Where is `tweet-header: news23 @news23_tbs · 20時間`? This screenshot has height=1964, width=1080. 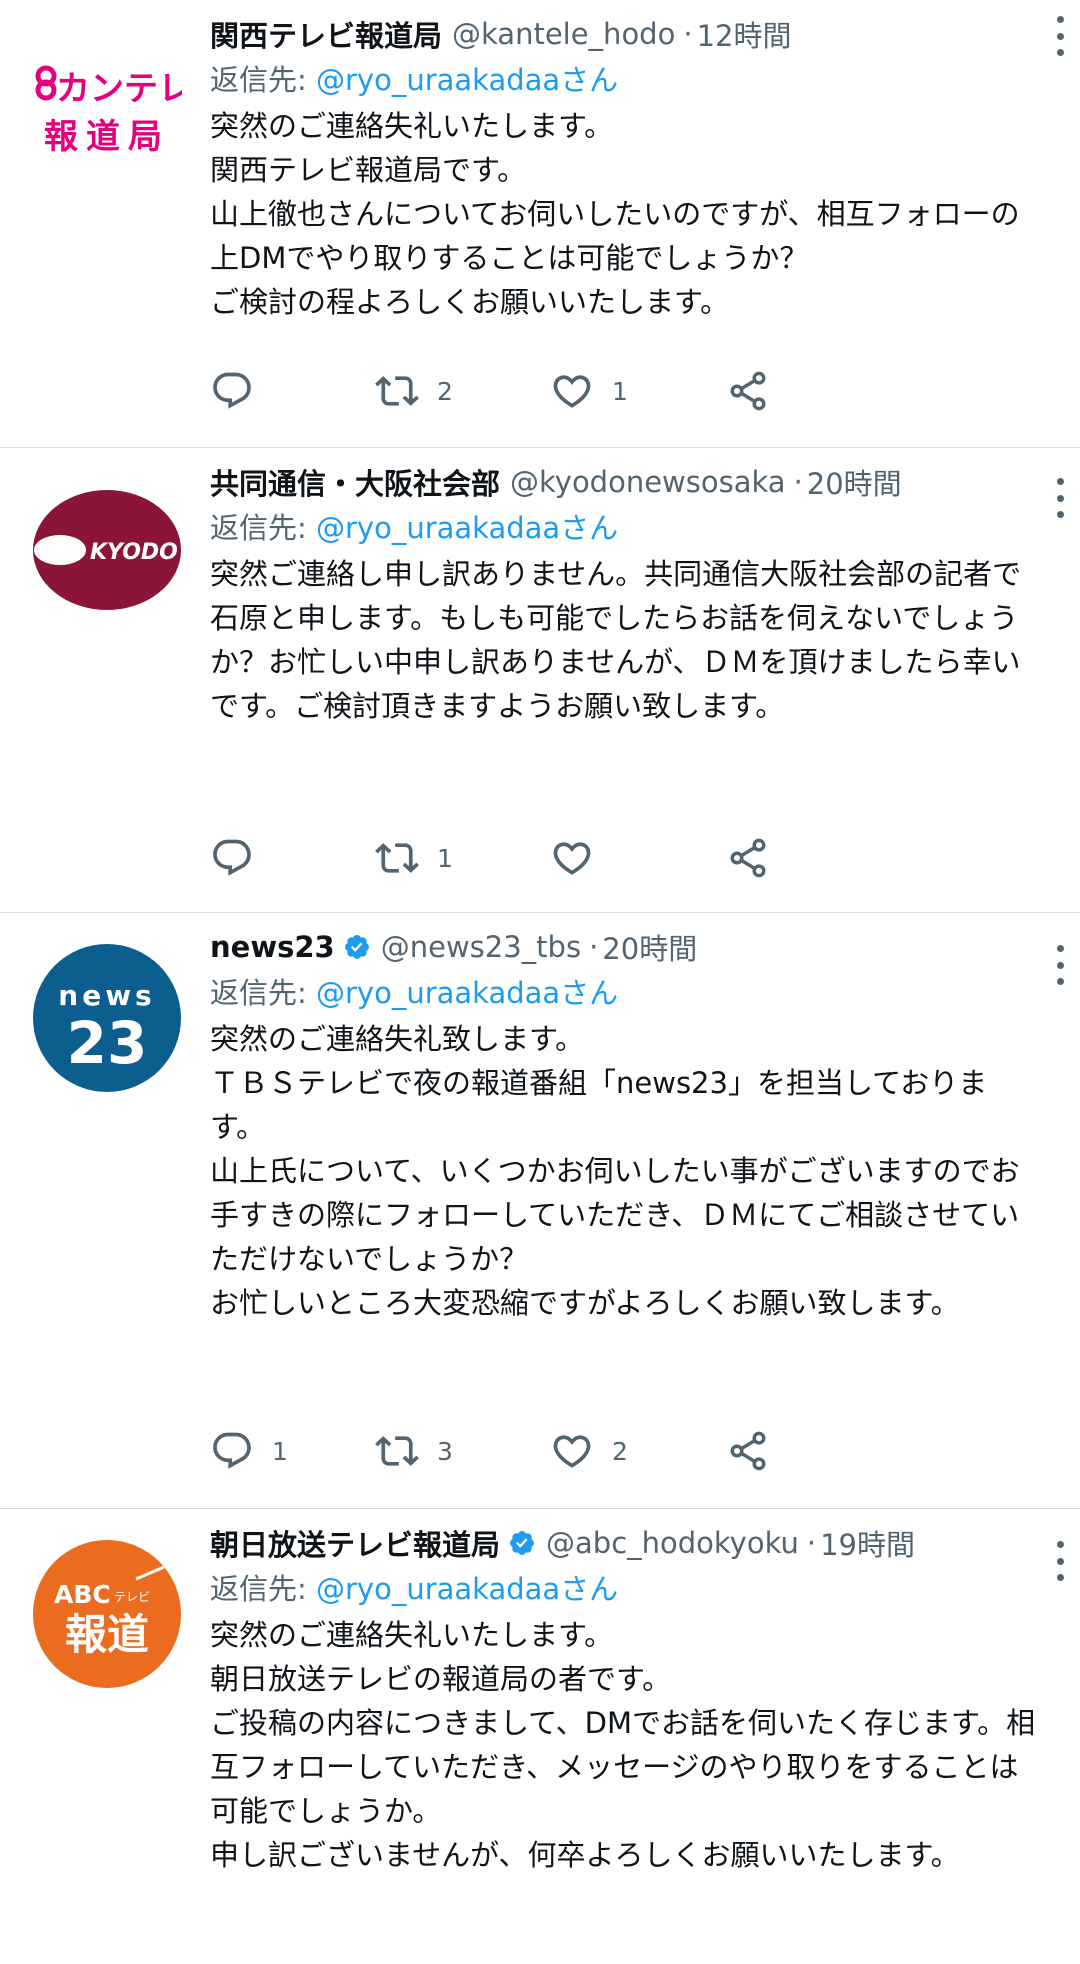 tweet-header: news23 @news23_tbs · 20時間 is located at coordinates (625, 947).